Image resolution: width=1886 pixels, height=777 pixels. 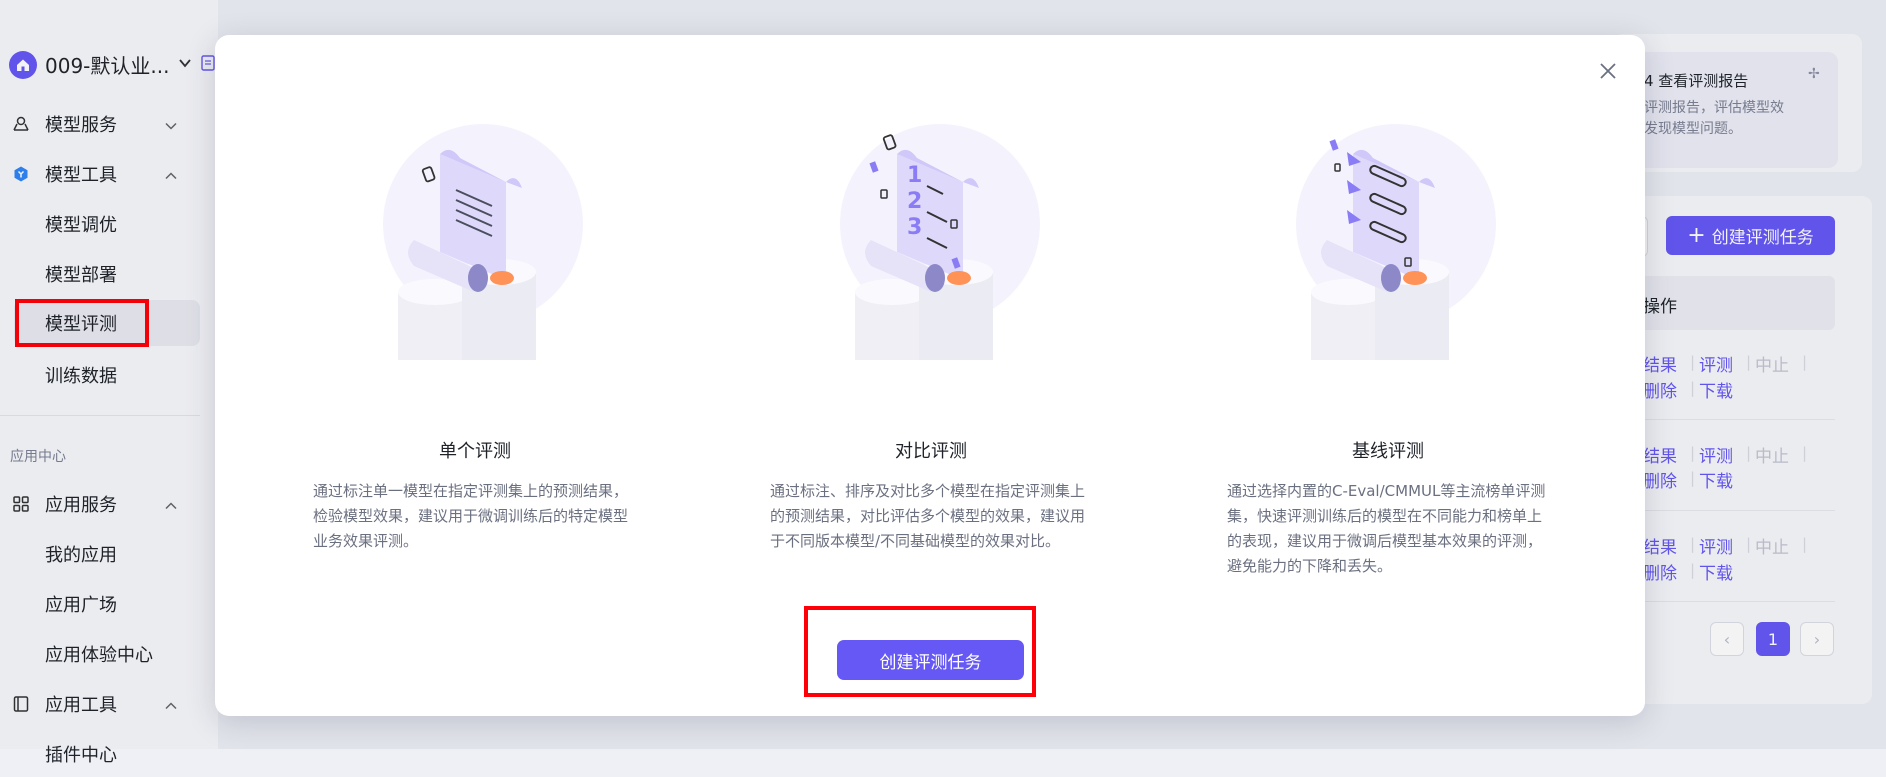 What do you see at coordinates (1608, 71) in the screenshot?
I see `close-icon` at bounding box center [1608, 71].